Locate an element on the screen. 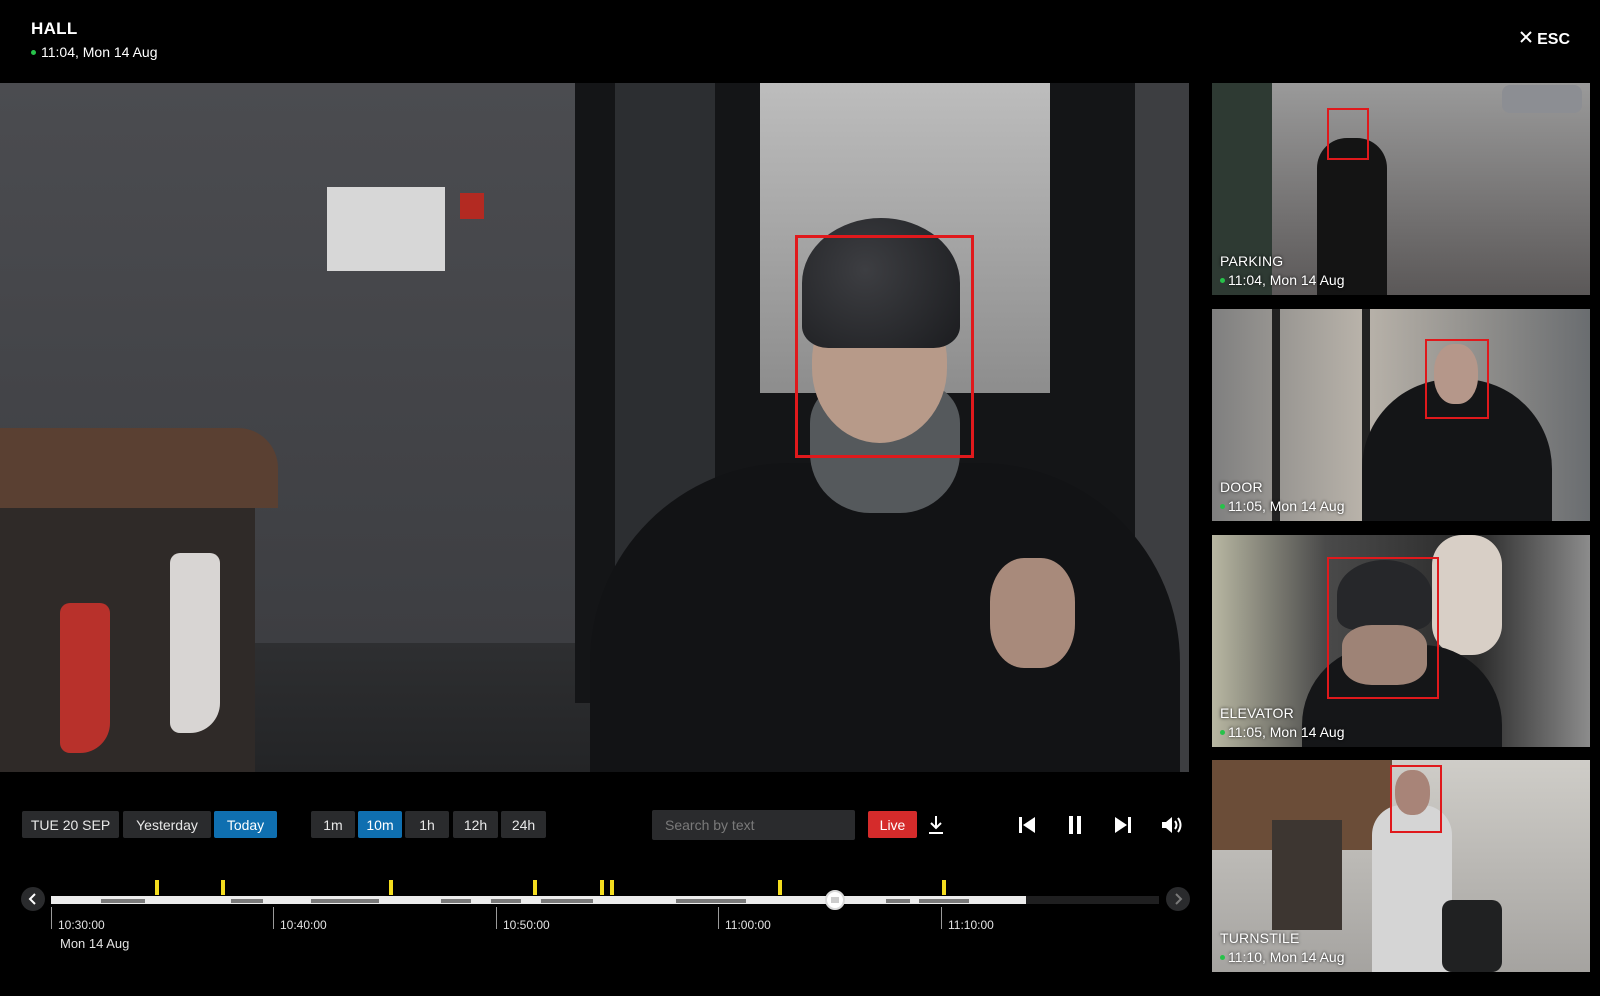 This screenshot has width=1600, height=996. volume-button is located at coordinates (1172, 825).